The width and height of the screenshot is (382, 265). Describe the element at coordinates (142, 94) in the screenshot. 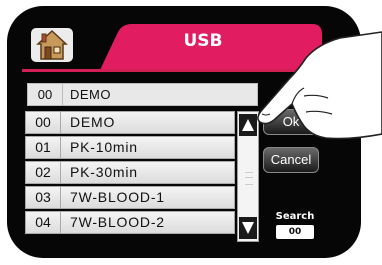

I see `selected-file-display: 00 DEMO` at that location.